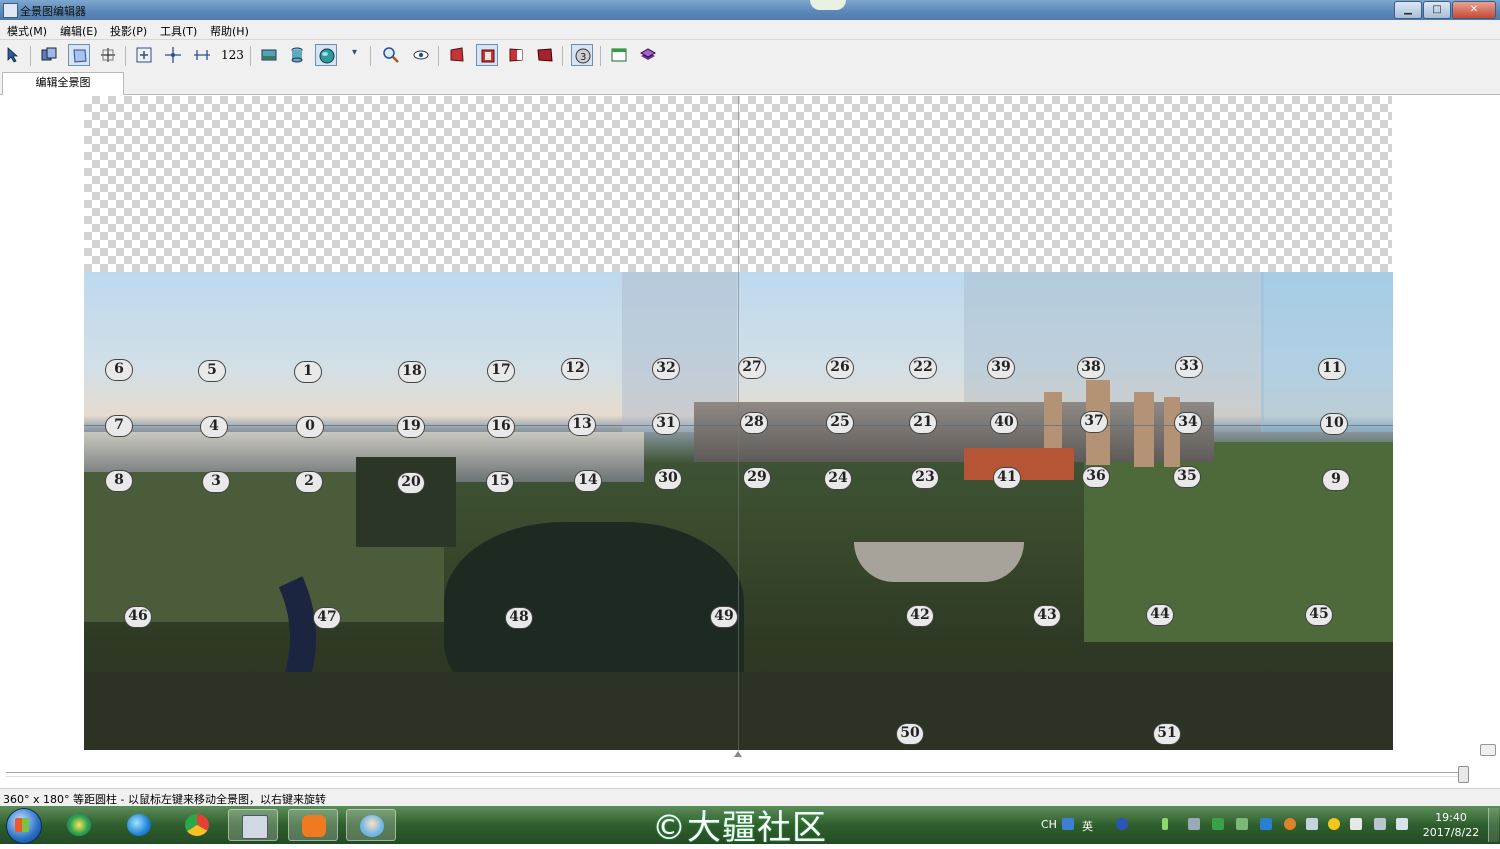 The height and width of the screenshot is (849, 1500). I want to click on crop-icon, so click(108, 55).